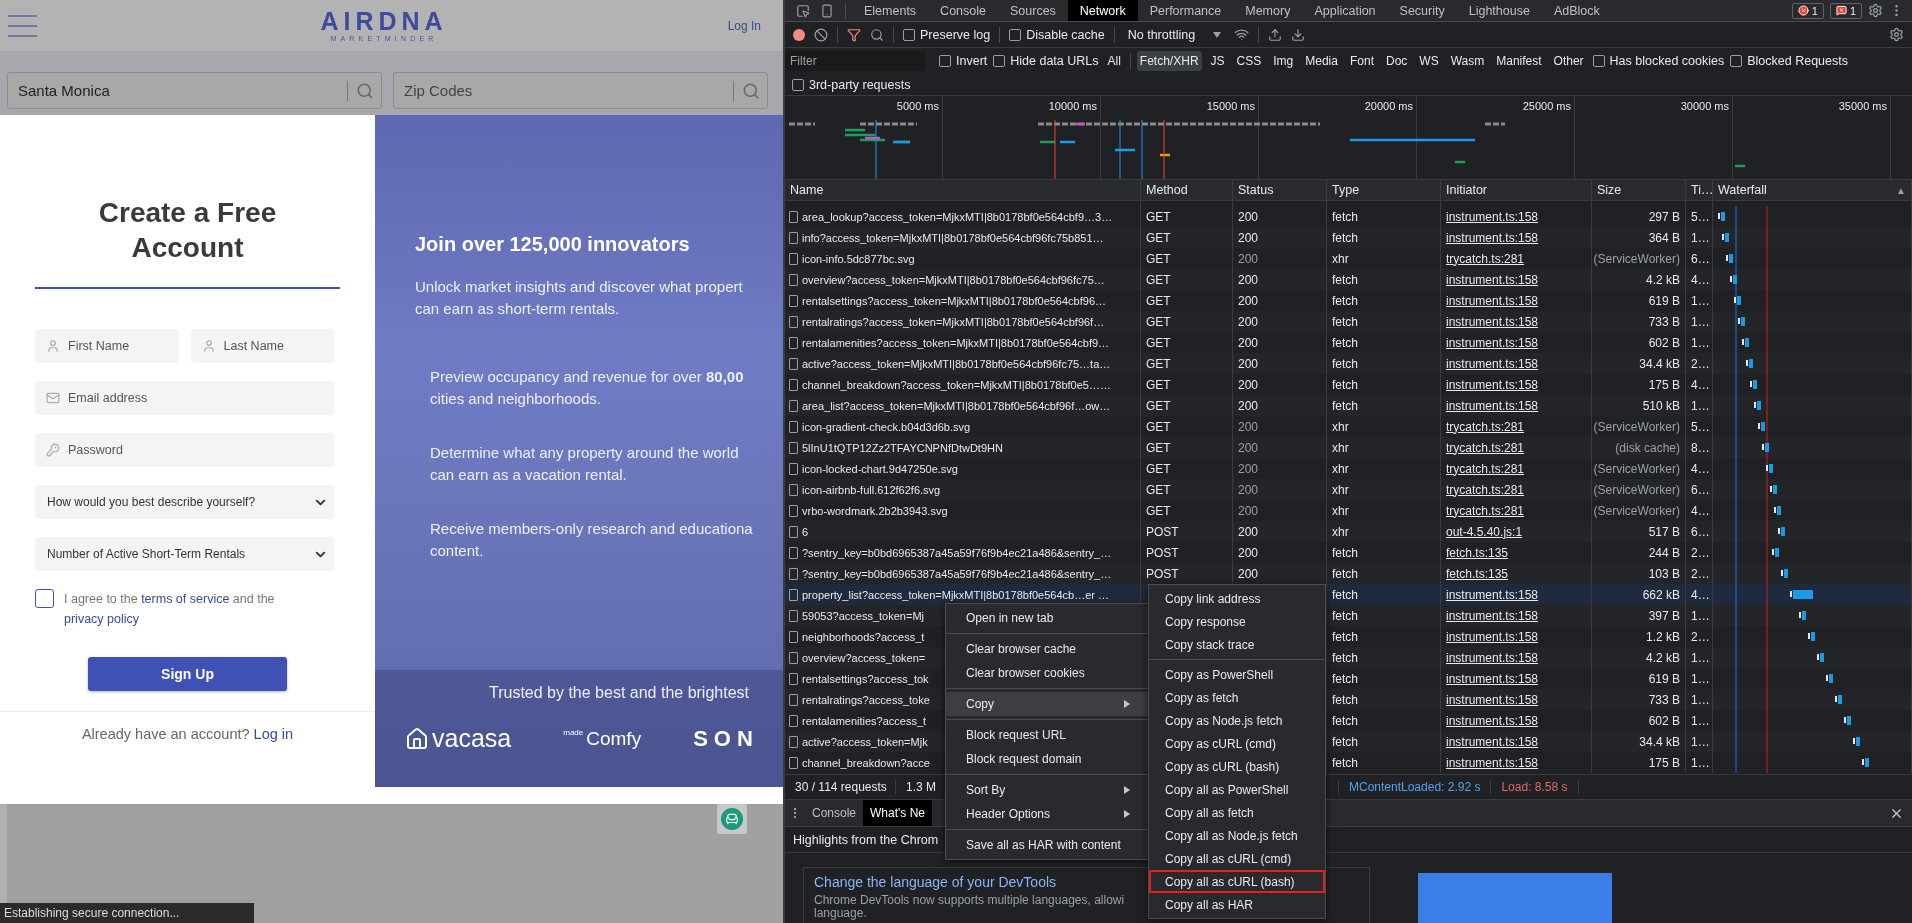 The height and width of the screenshot is (923, 1912). Describe the element at coordinates (744, 25) in the screenshot. I see `login-link: Log In` at that location.